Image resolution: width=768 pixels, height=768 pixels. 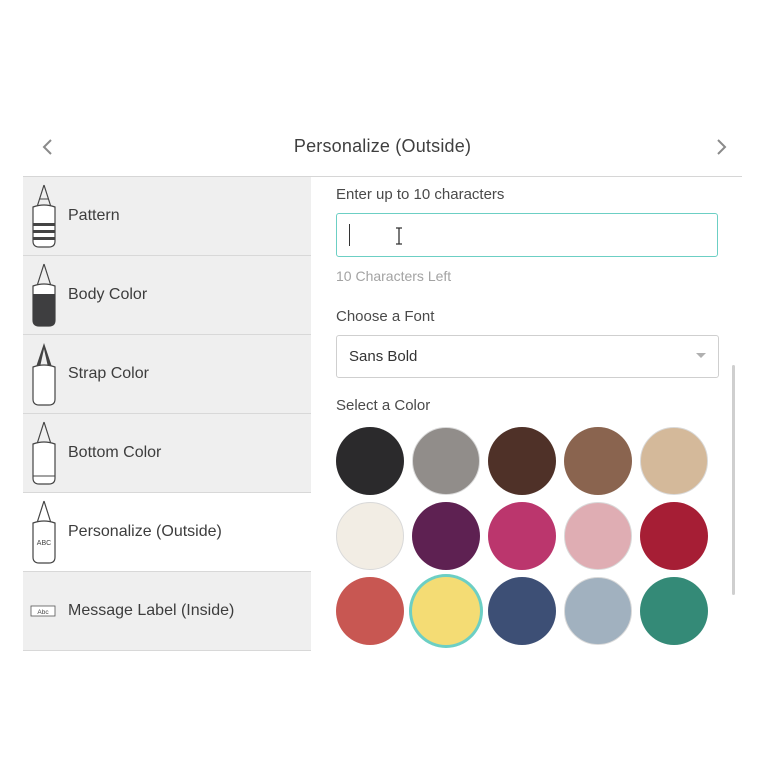 I want to click on message-label-icon-text: Abc, so click(x=43, y=612).